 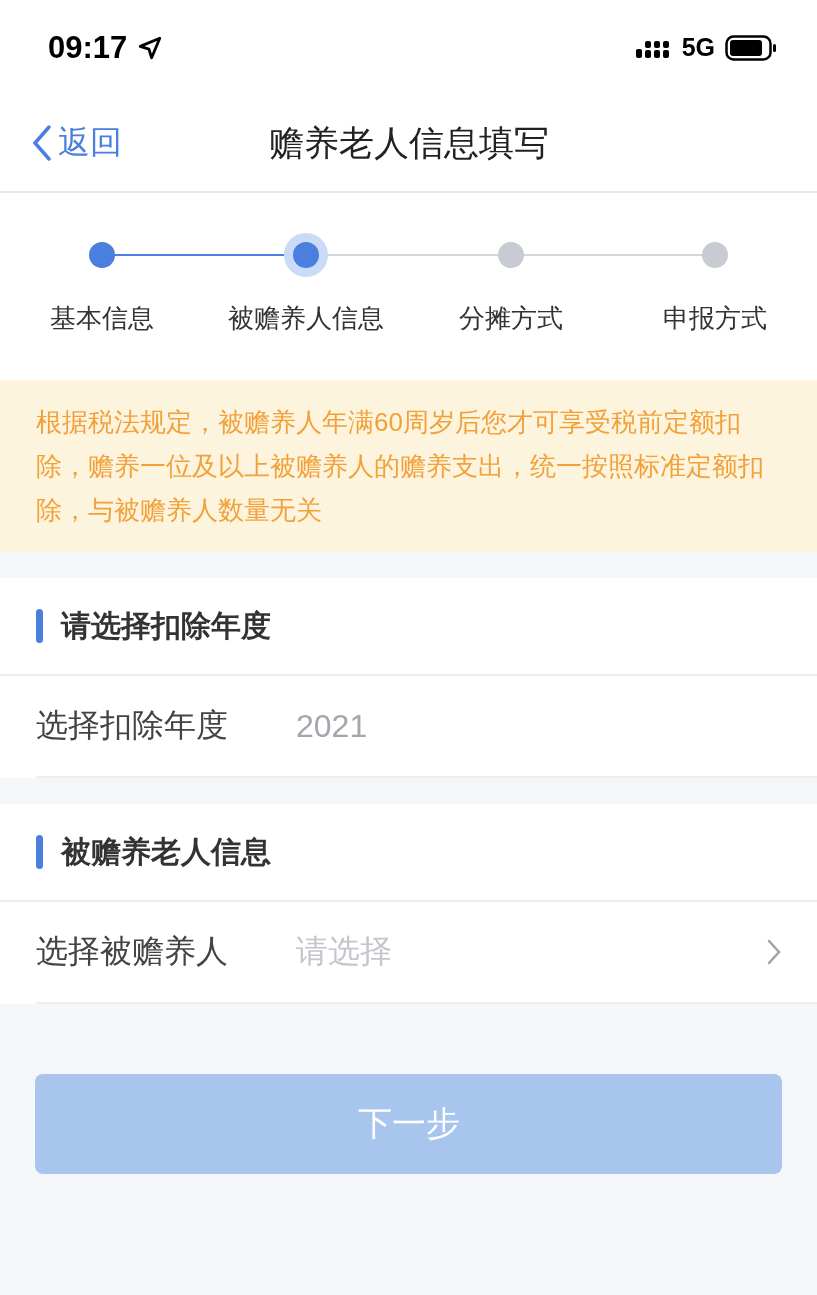 I want to click on step-label: 基本信息, so click(x=102, y=318).